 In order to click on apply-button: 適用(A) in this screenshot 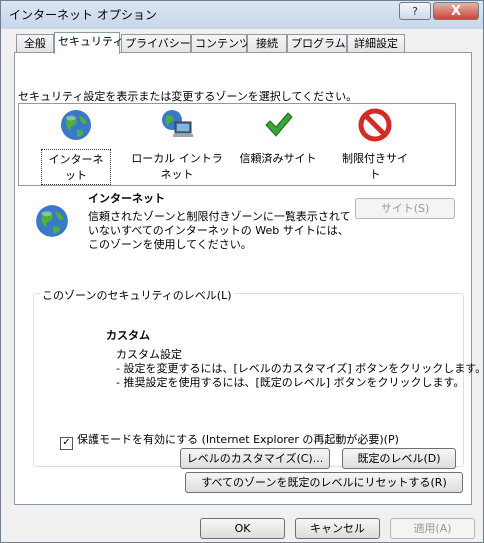, I will do `click(432, 528)`.